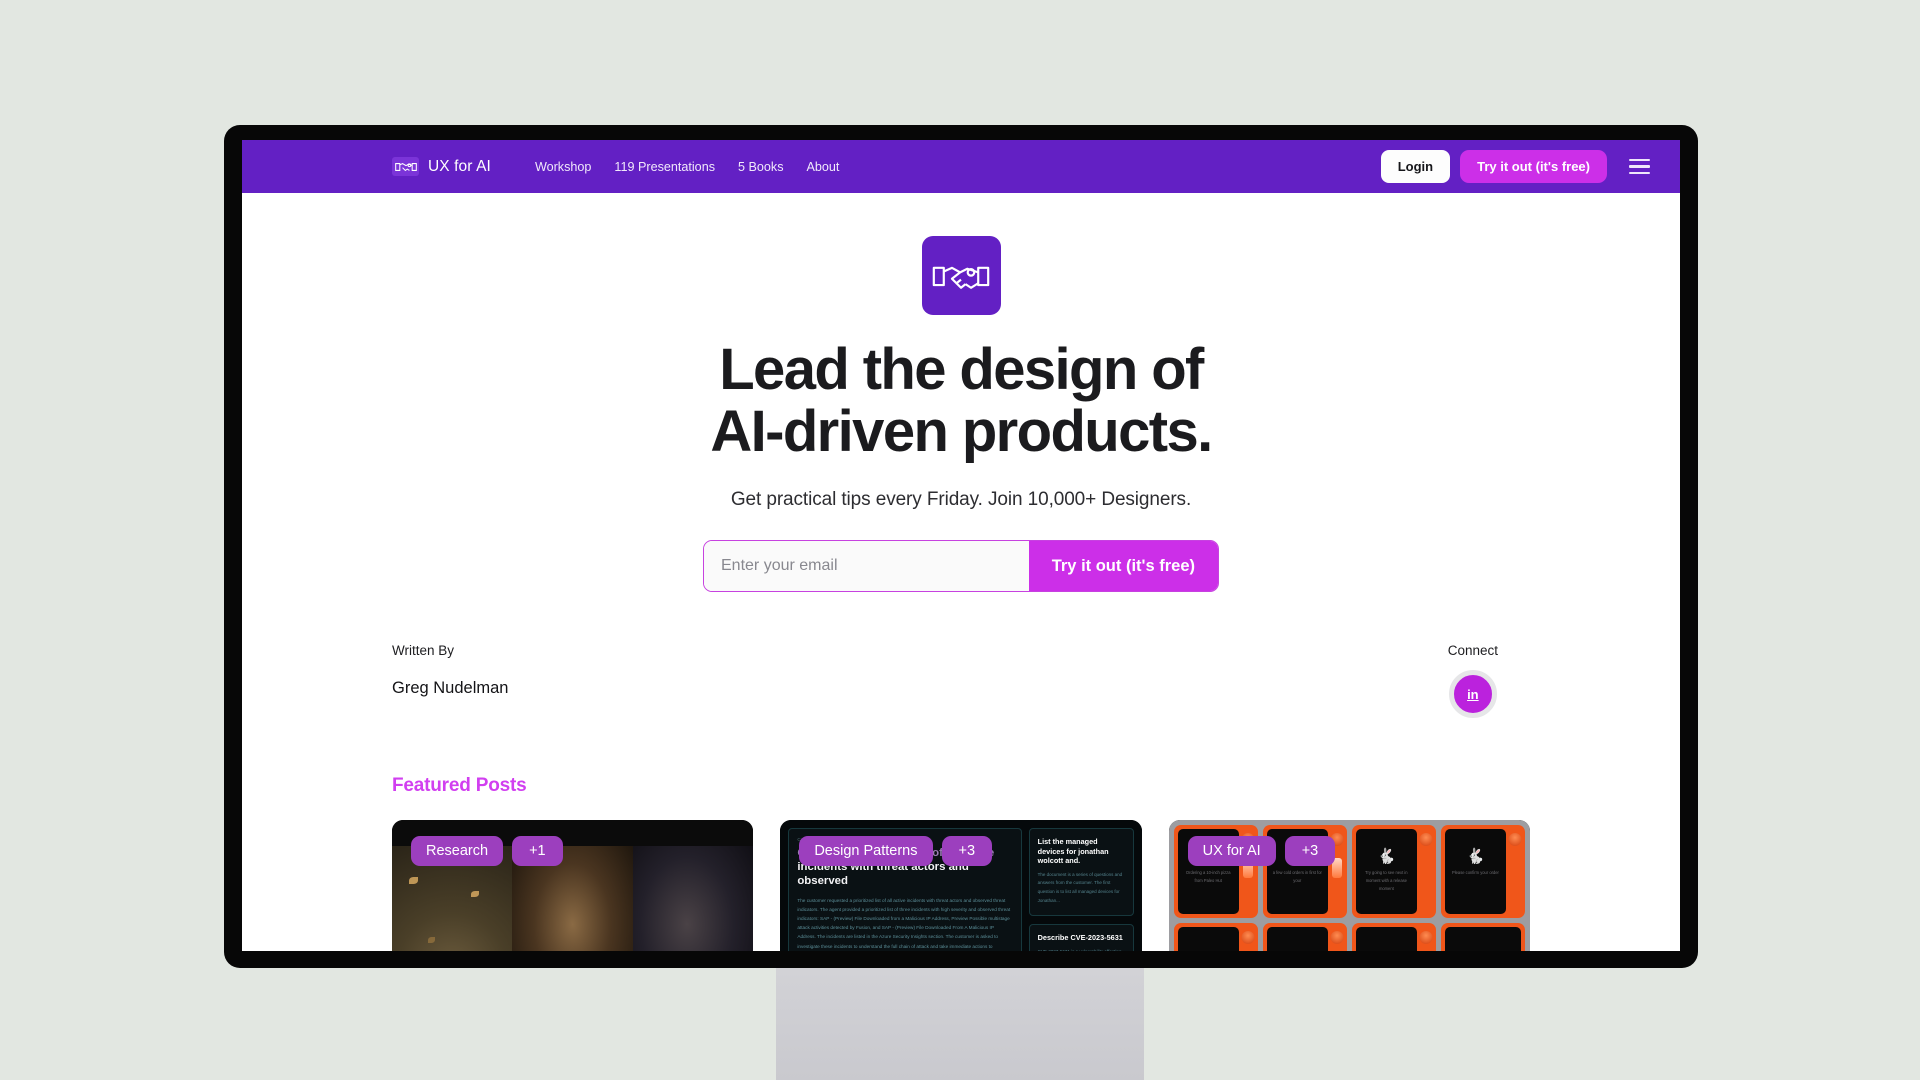 The height and width of the screenshot is (1080, 1920). What do you see at coordinates (960, 1024) in the screenshot?
I see `monitor-stand` at bounding box center [960, 1024].